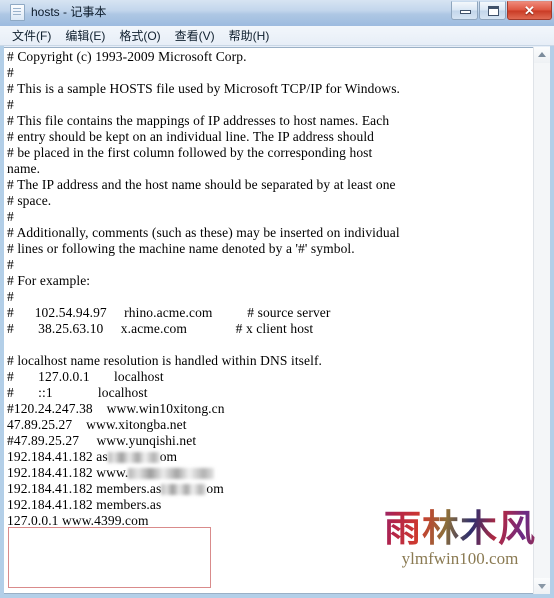 This screenshot has width=554, height=598. I want to click on editor-line-text: 192.184.41.182 www., so click(68, 472).